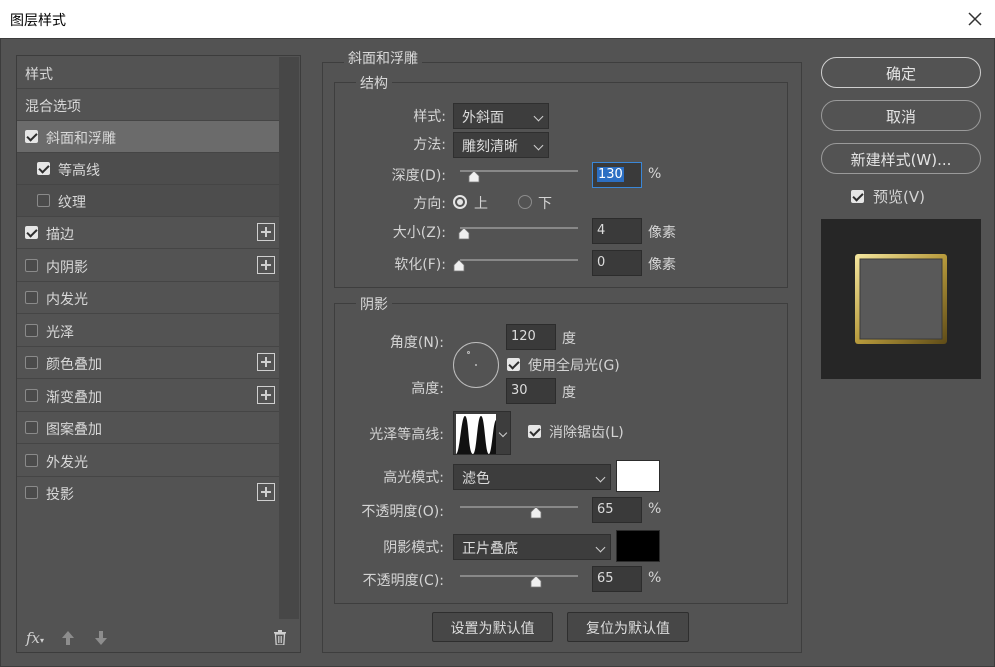 The image size is (995, 667). Describe the element at coordinates (617, 231) in the screenshot. I see `size-input: 4` at that location.